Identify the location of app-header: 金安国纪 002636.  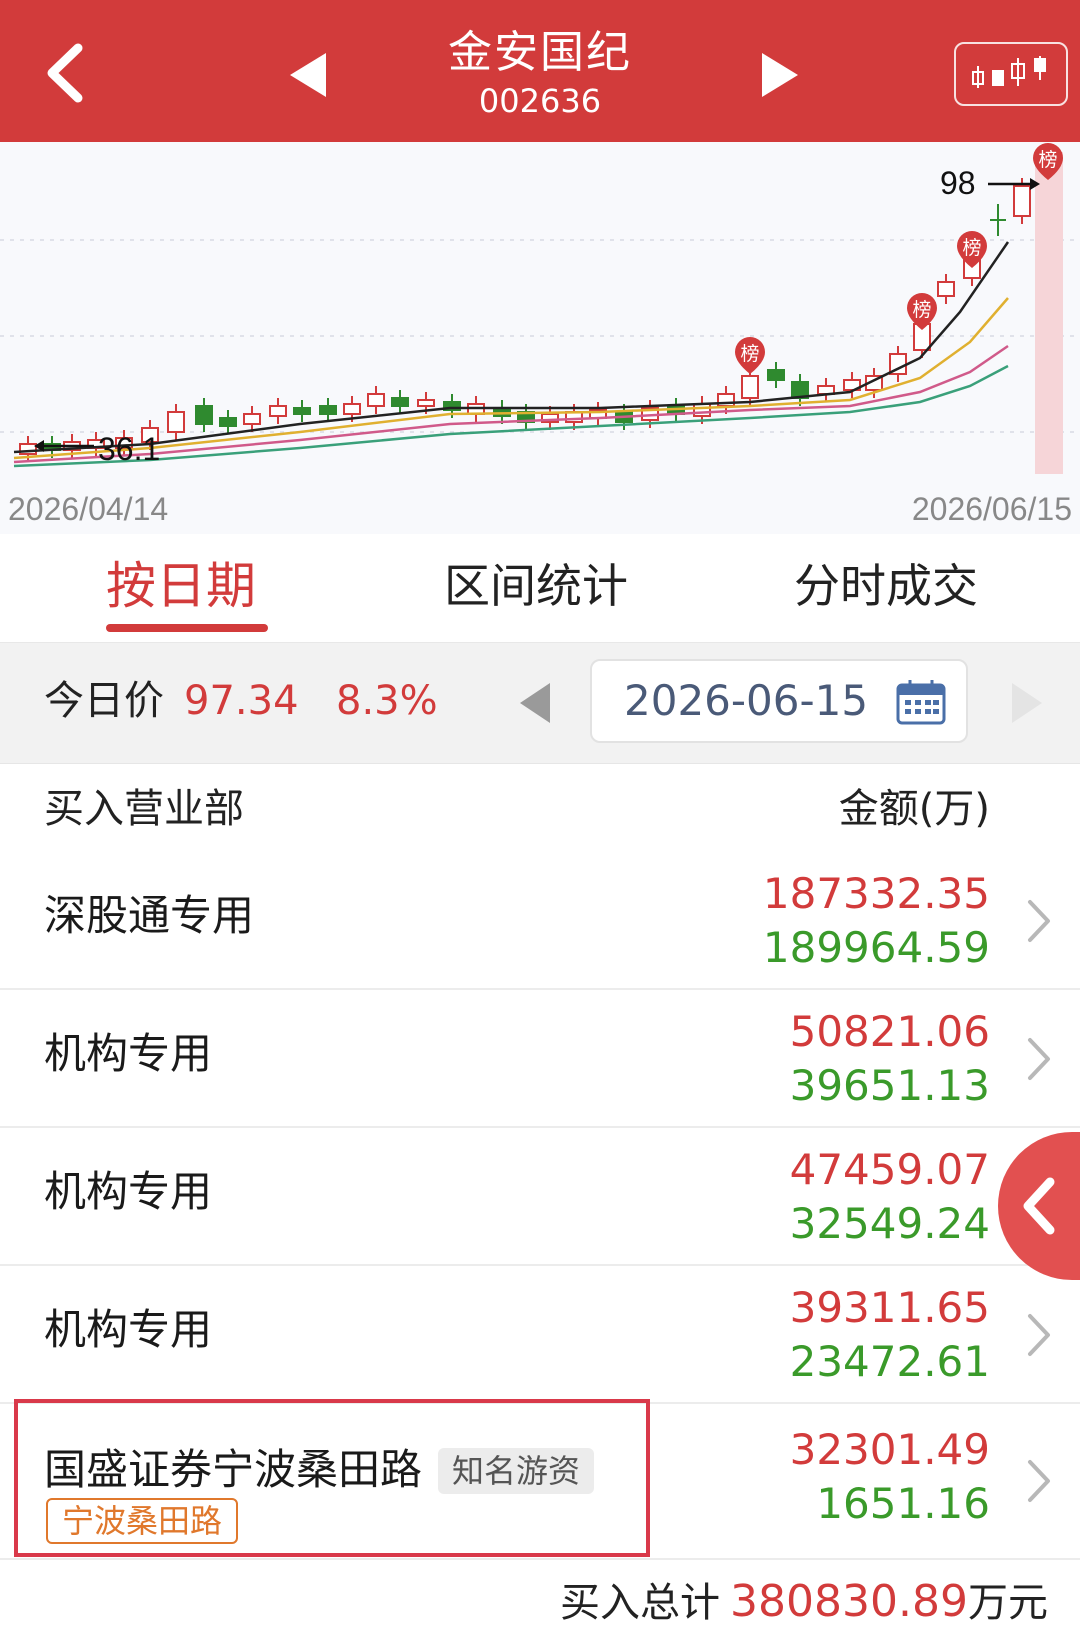
(540, 71).